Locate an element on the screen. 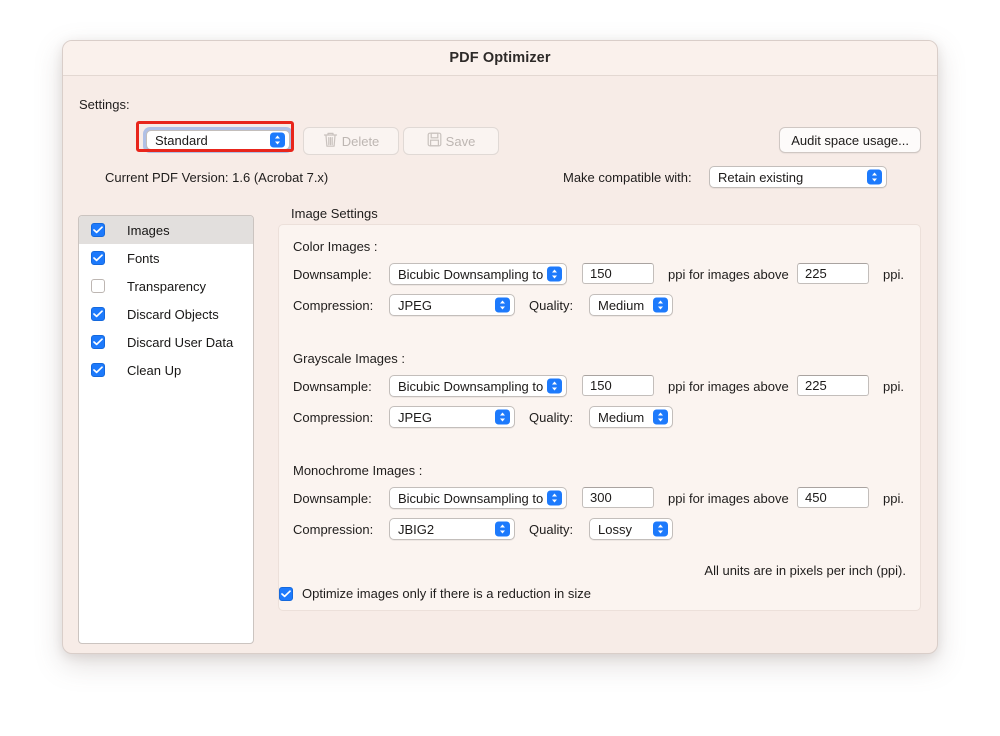 This screenshot has width=1000, height=736. checkbox-images is located at coordinates (98, 230).